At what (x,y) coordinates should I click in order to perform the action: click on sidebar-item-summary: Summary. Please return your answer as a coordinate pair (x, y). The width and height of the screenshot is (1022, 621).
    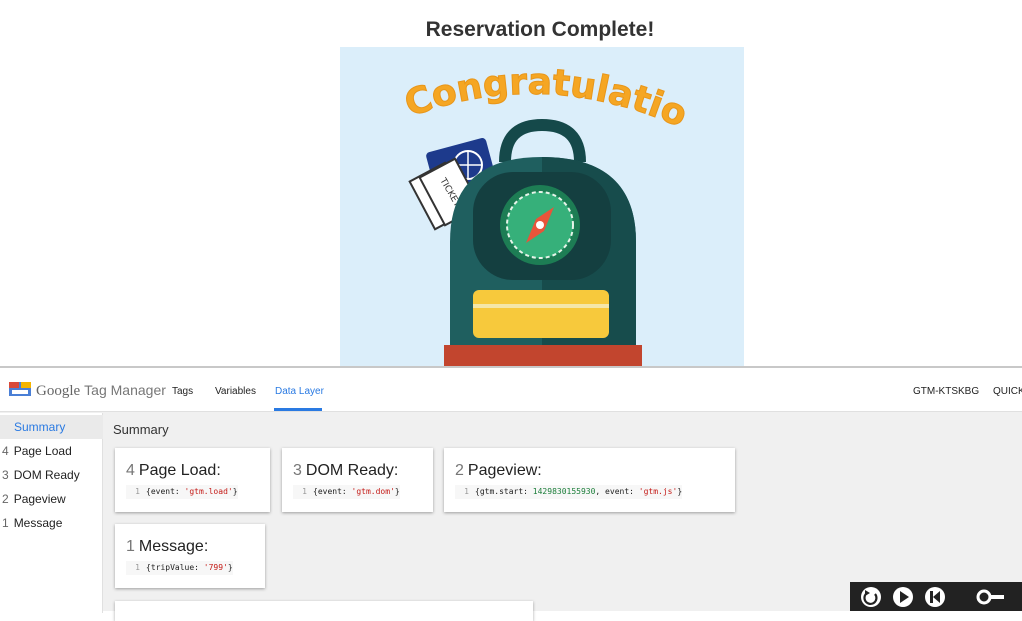
    Looking at the image, I should click on (51, 427).